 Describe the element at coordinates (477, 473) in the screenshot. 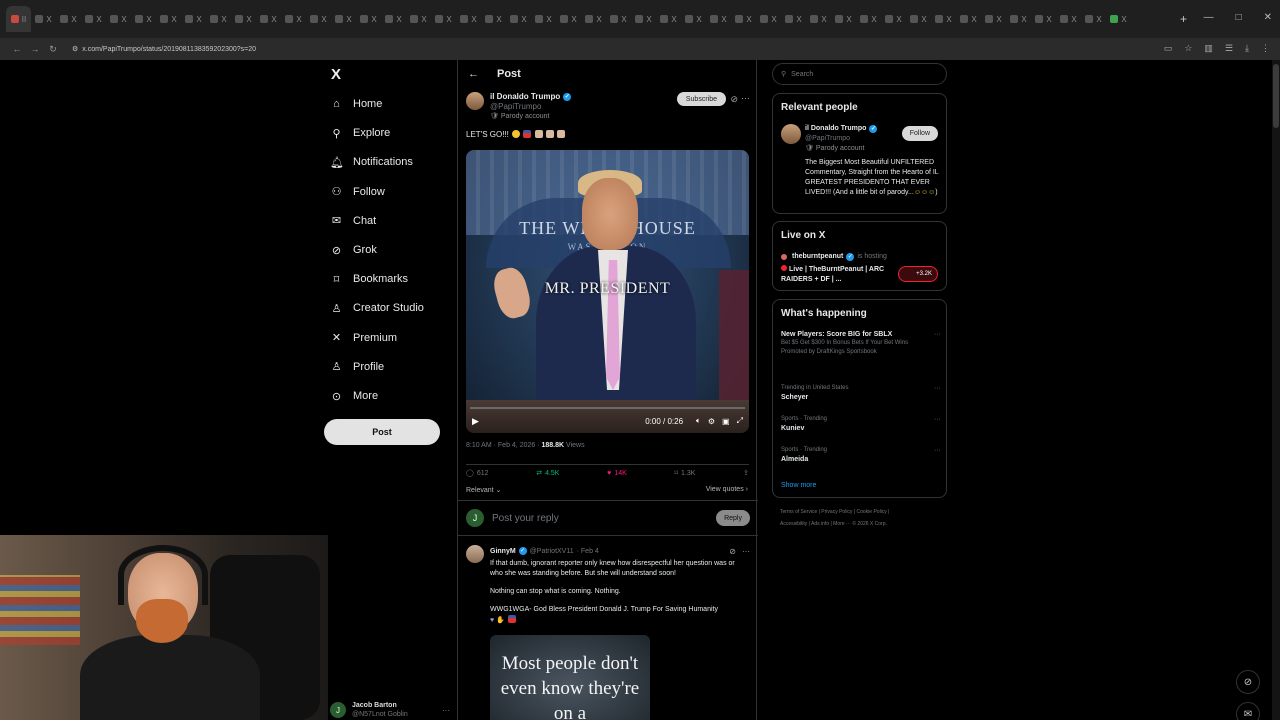

I see `reply-button: ◯ 612` at that location.